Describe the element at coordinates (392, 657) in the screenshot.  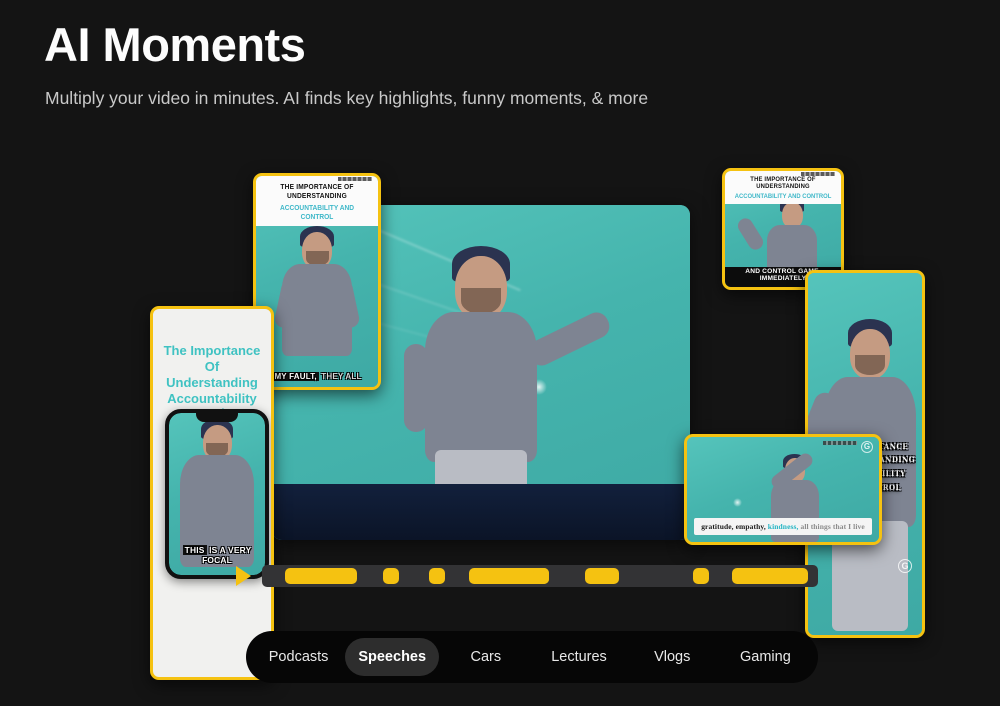
I see `category-pill-speeches: Speeches` at that location.